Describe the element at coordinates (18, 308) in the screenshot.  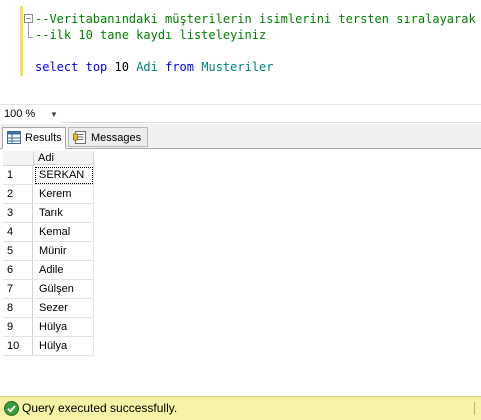
I see `row-number: 8` at that location.